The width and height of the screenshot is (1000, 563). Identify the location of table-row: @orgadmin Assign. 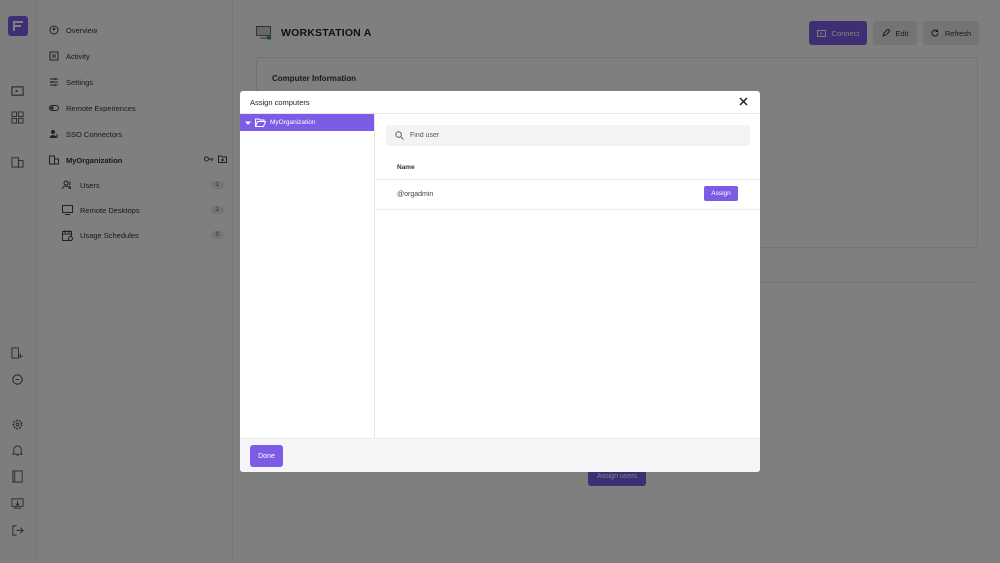
(568, 195).